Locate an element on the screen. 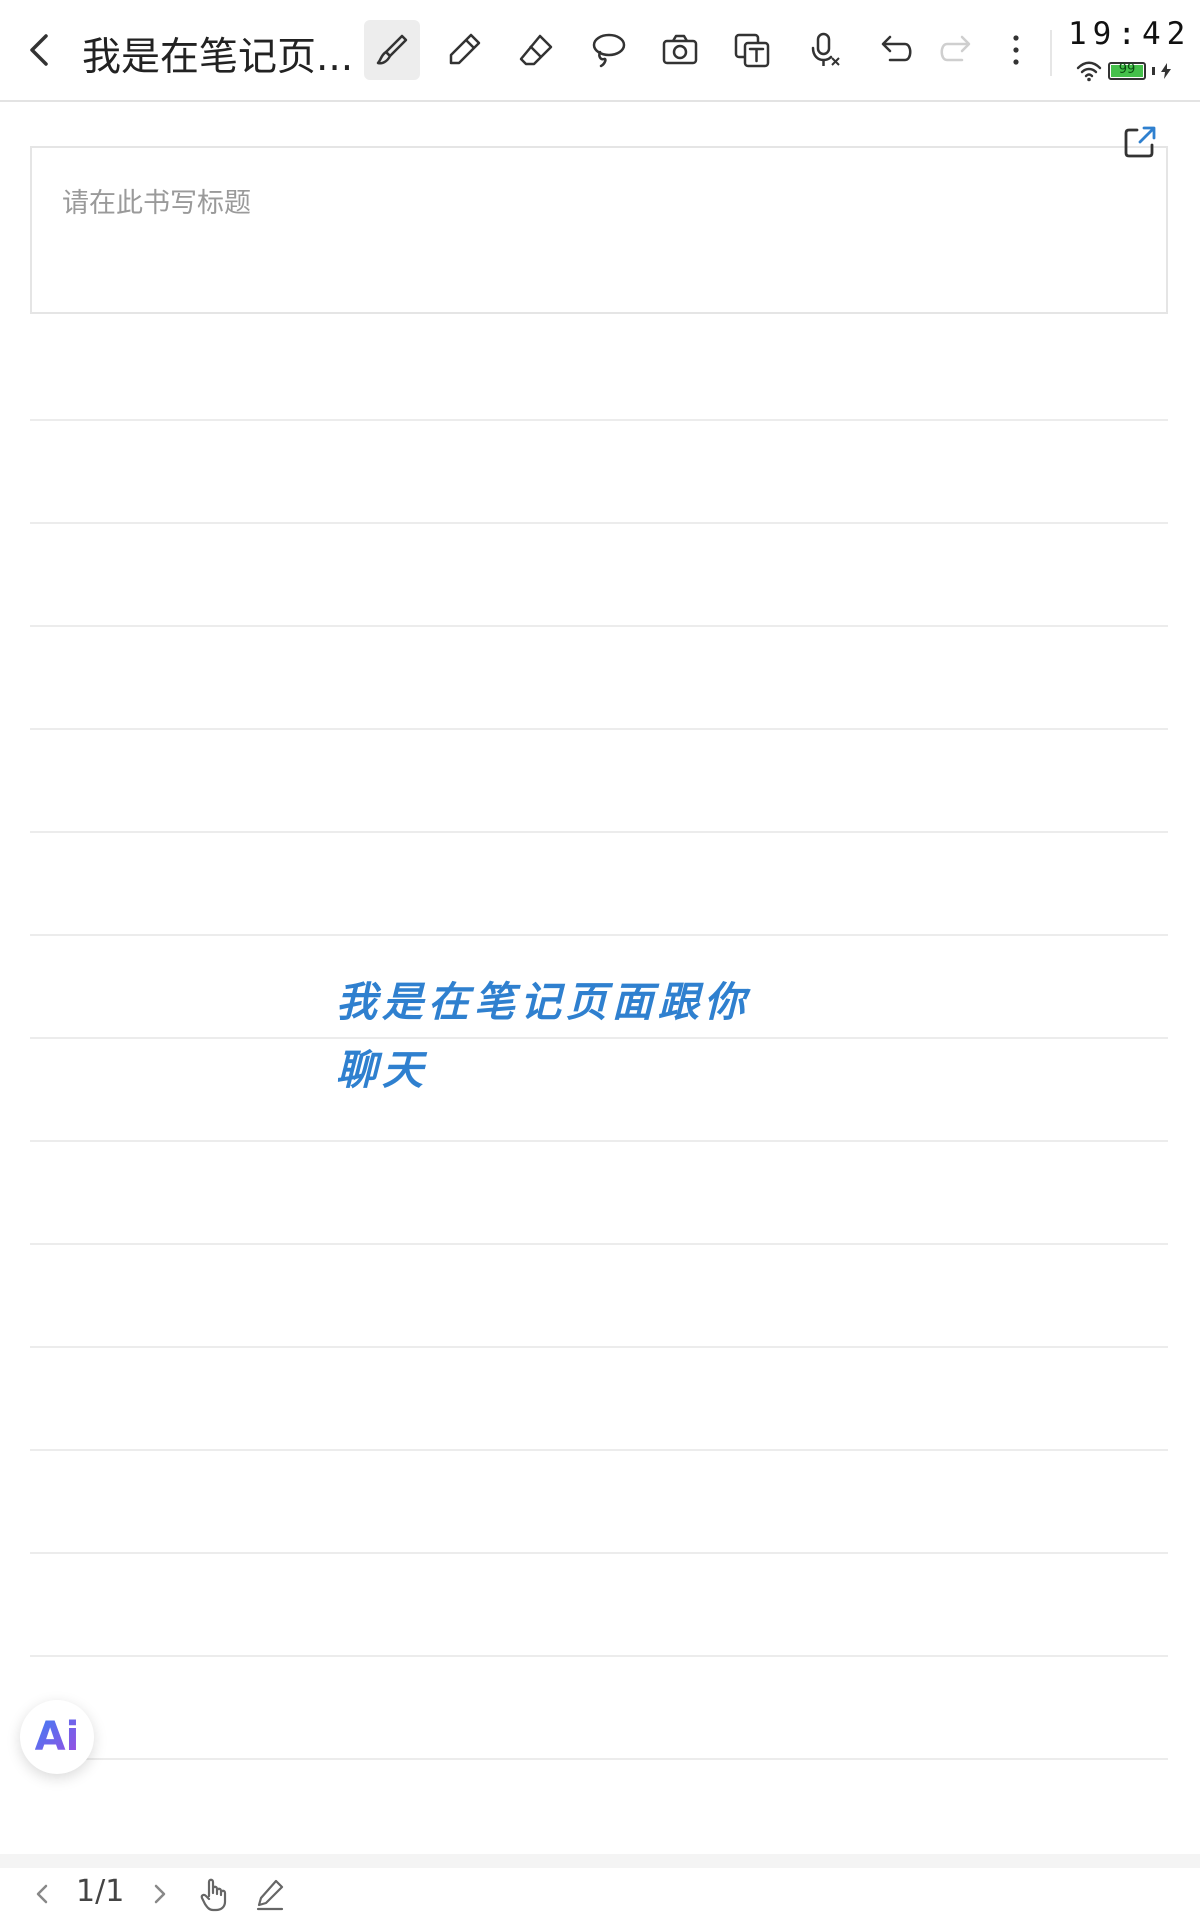  back-chevron-icon is located at coordinates (40, 50).